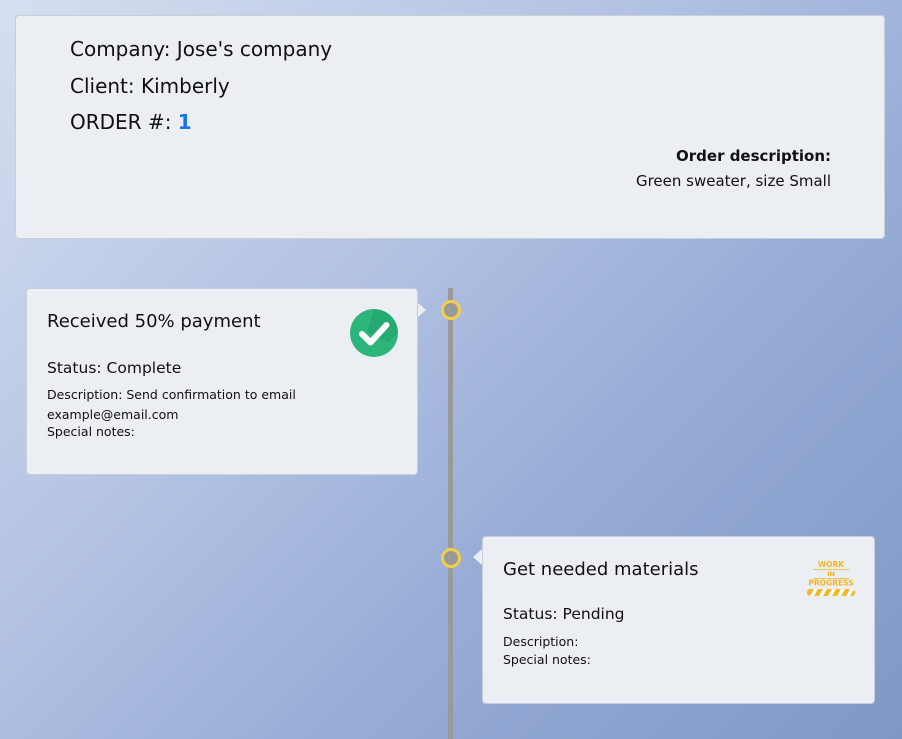 This screenshot has height=739, width=902. What do you see at coordinates (733, 181) in the screenshot?
I see `order-description-text: Green sweater, size Small` at bounding box center [733, 181].